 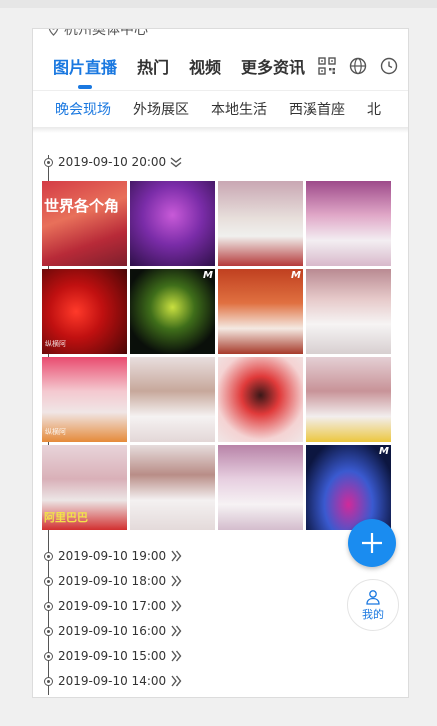 What do you see at coordinates (373, 614) in the screenshot?
I see `mine-label: 我的` at bounding box center [373, 614].